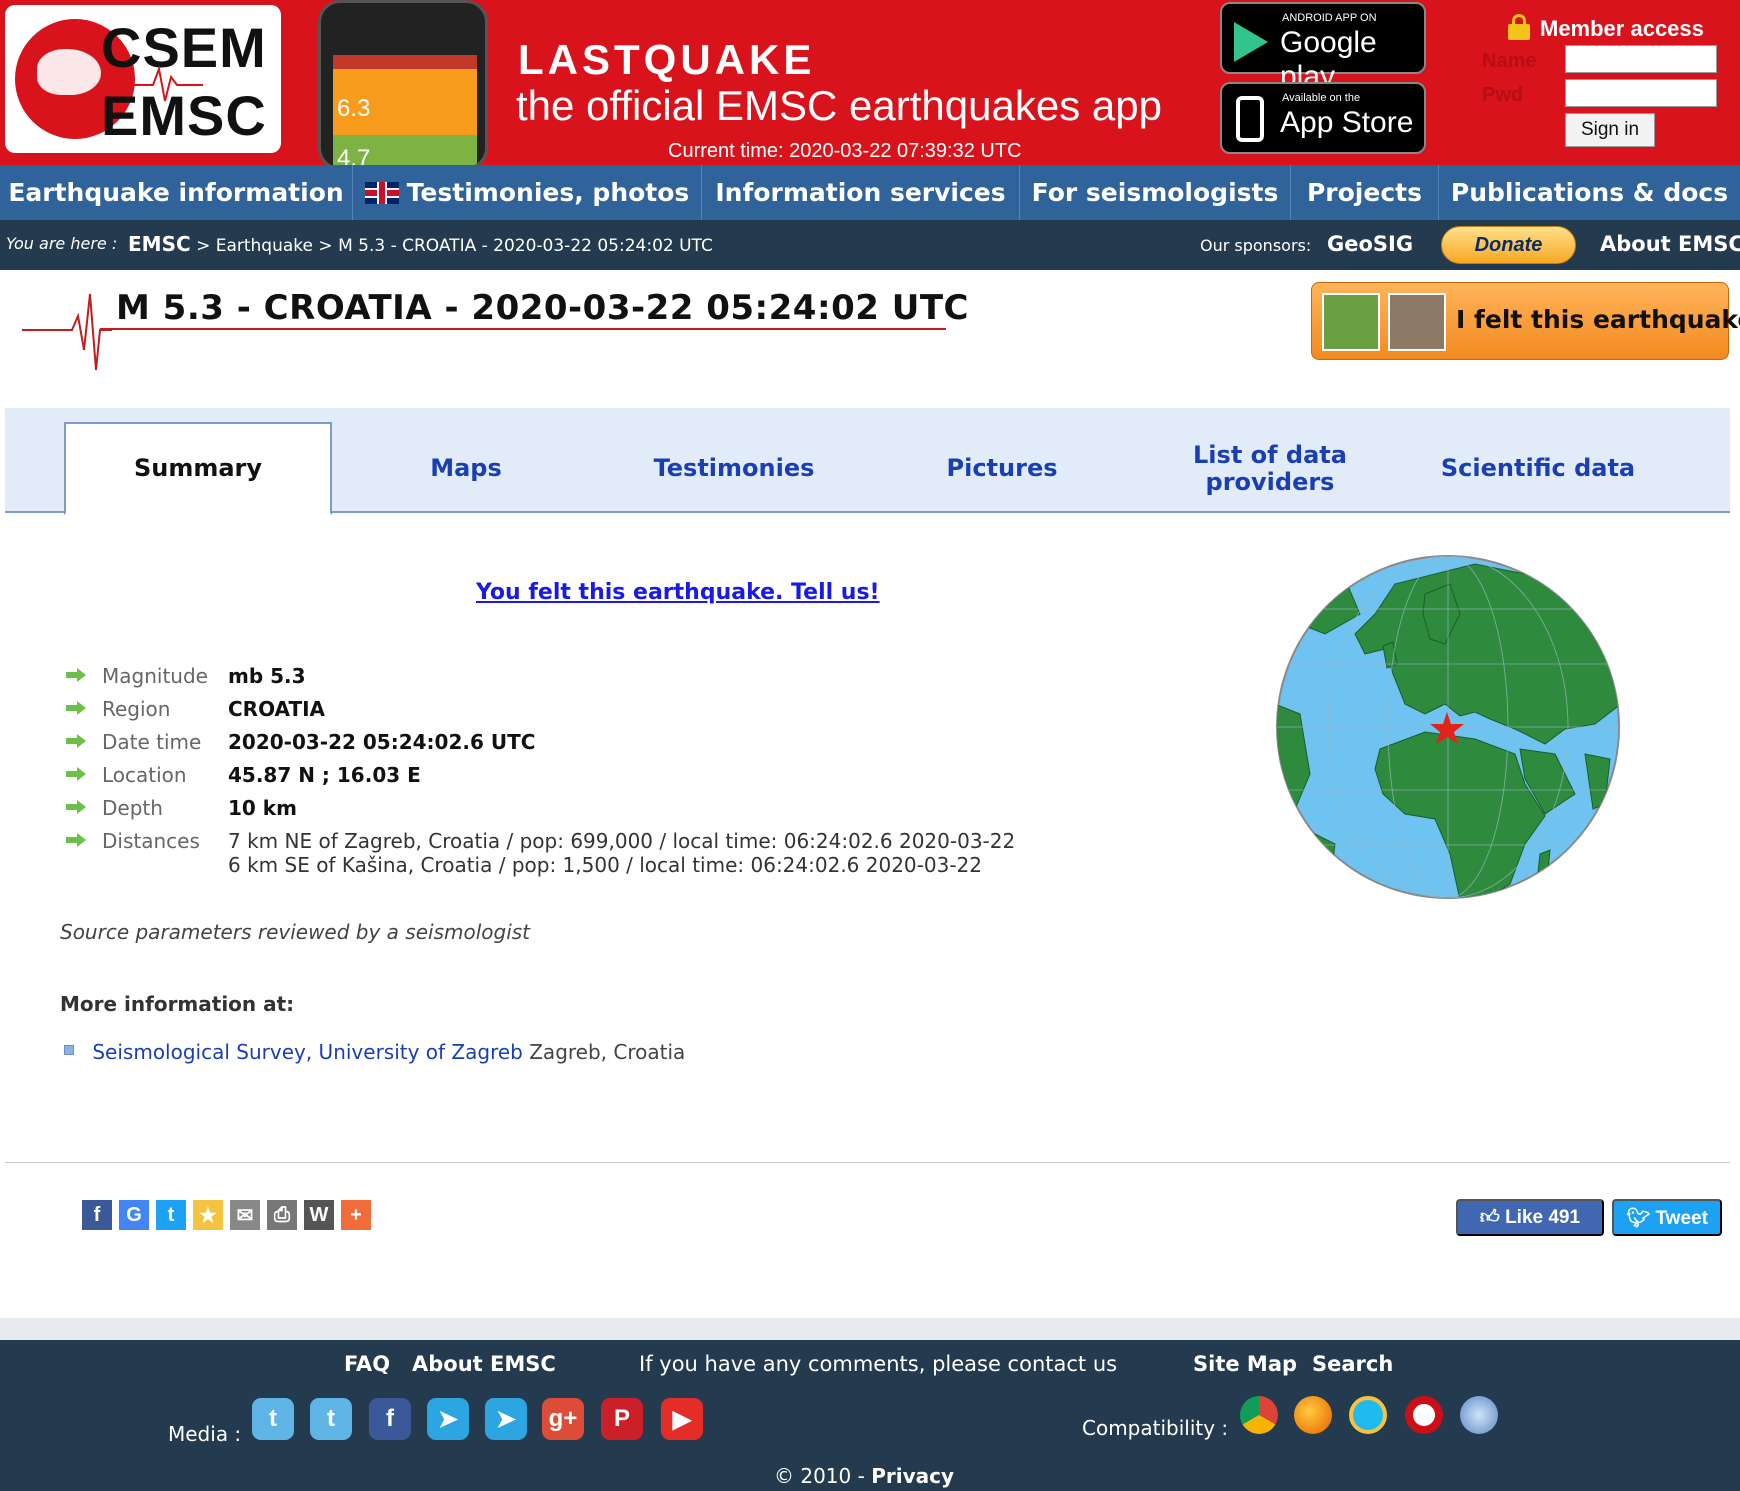 This screenshot has width=1740, height=1491. Describe the element at coordinates (1368, 1415) in the screenshot. I see `ie-icon` at that location.